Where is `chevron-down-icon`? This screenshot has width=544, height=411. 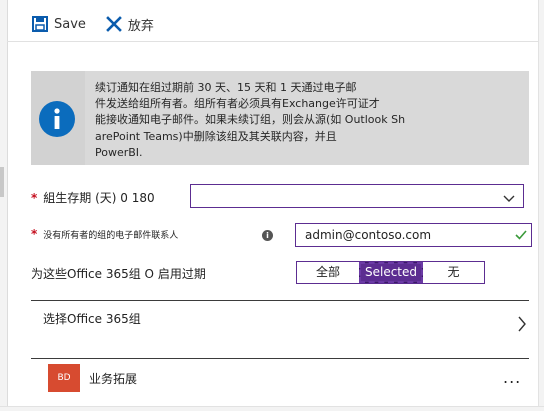 chevron-down-icon is located at coordinates (509, 195).